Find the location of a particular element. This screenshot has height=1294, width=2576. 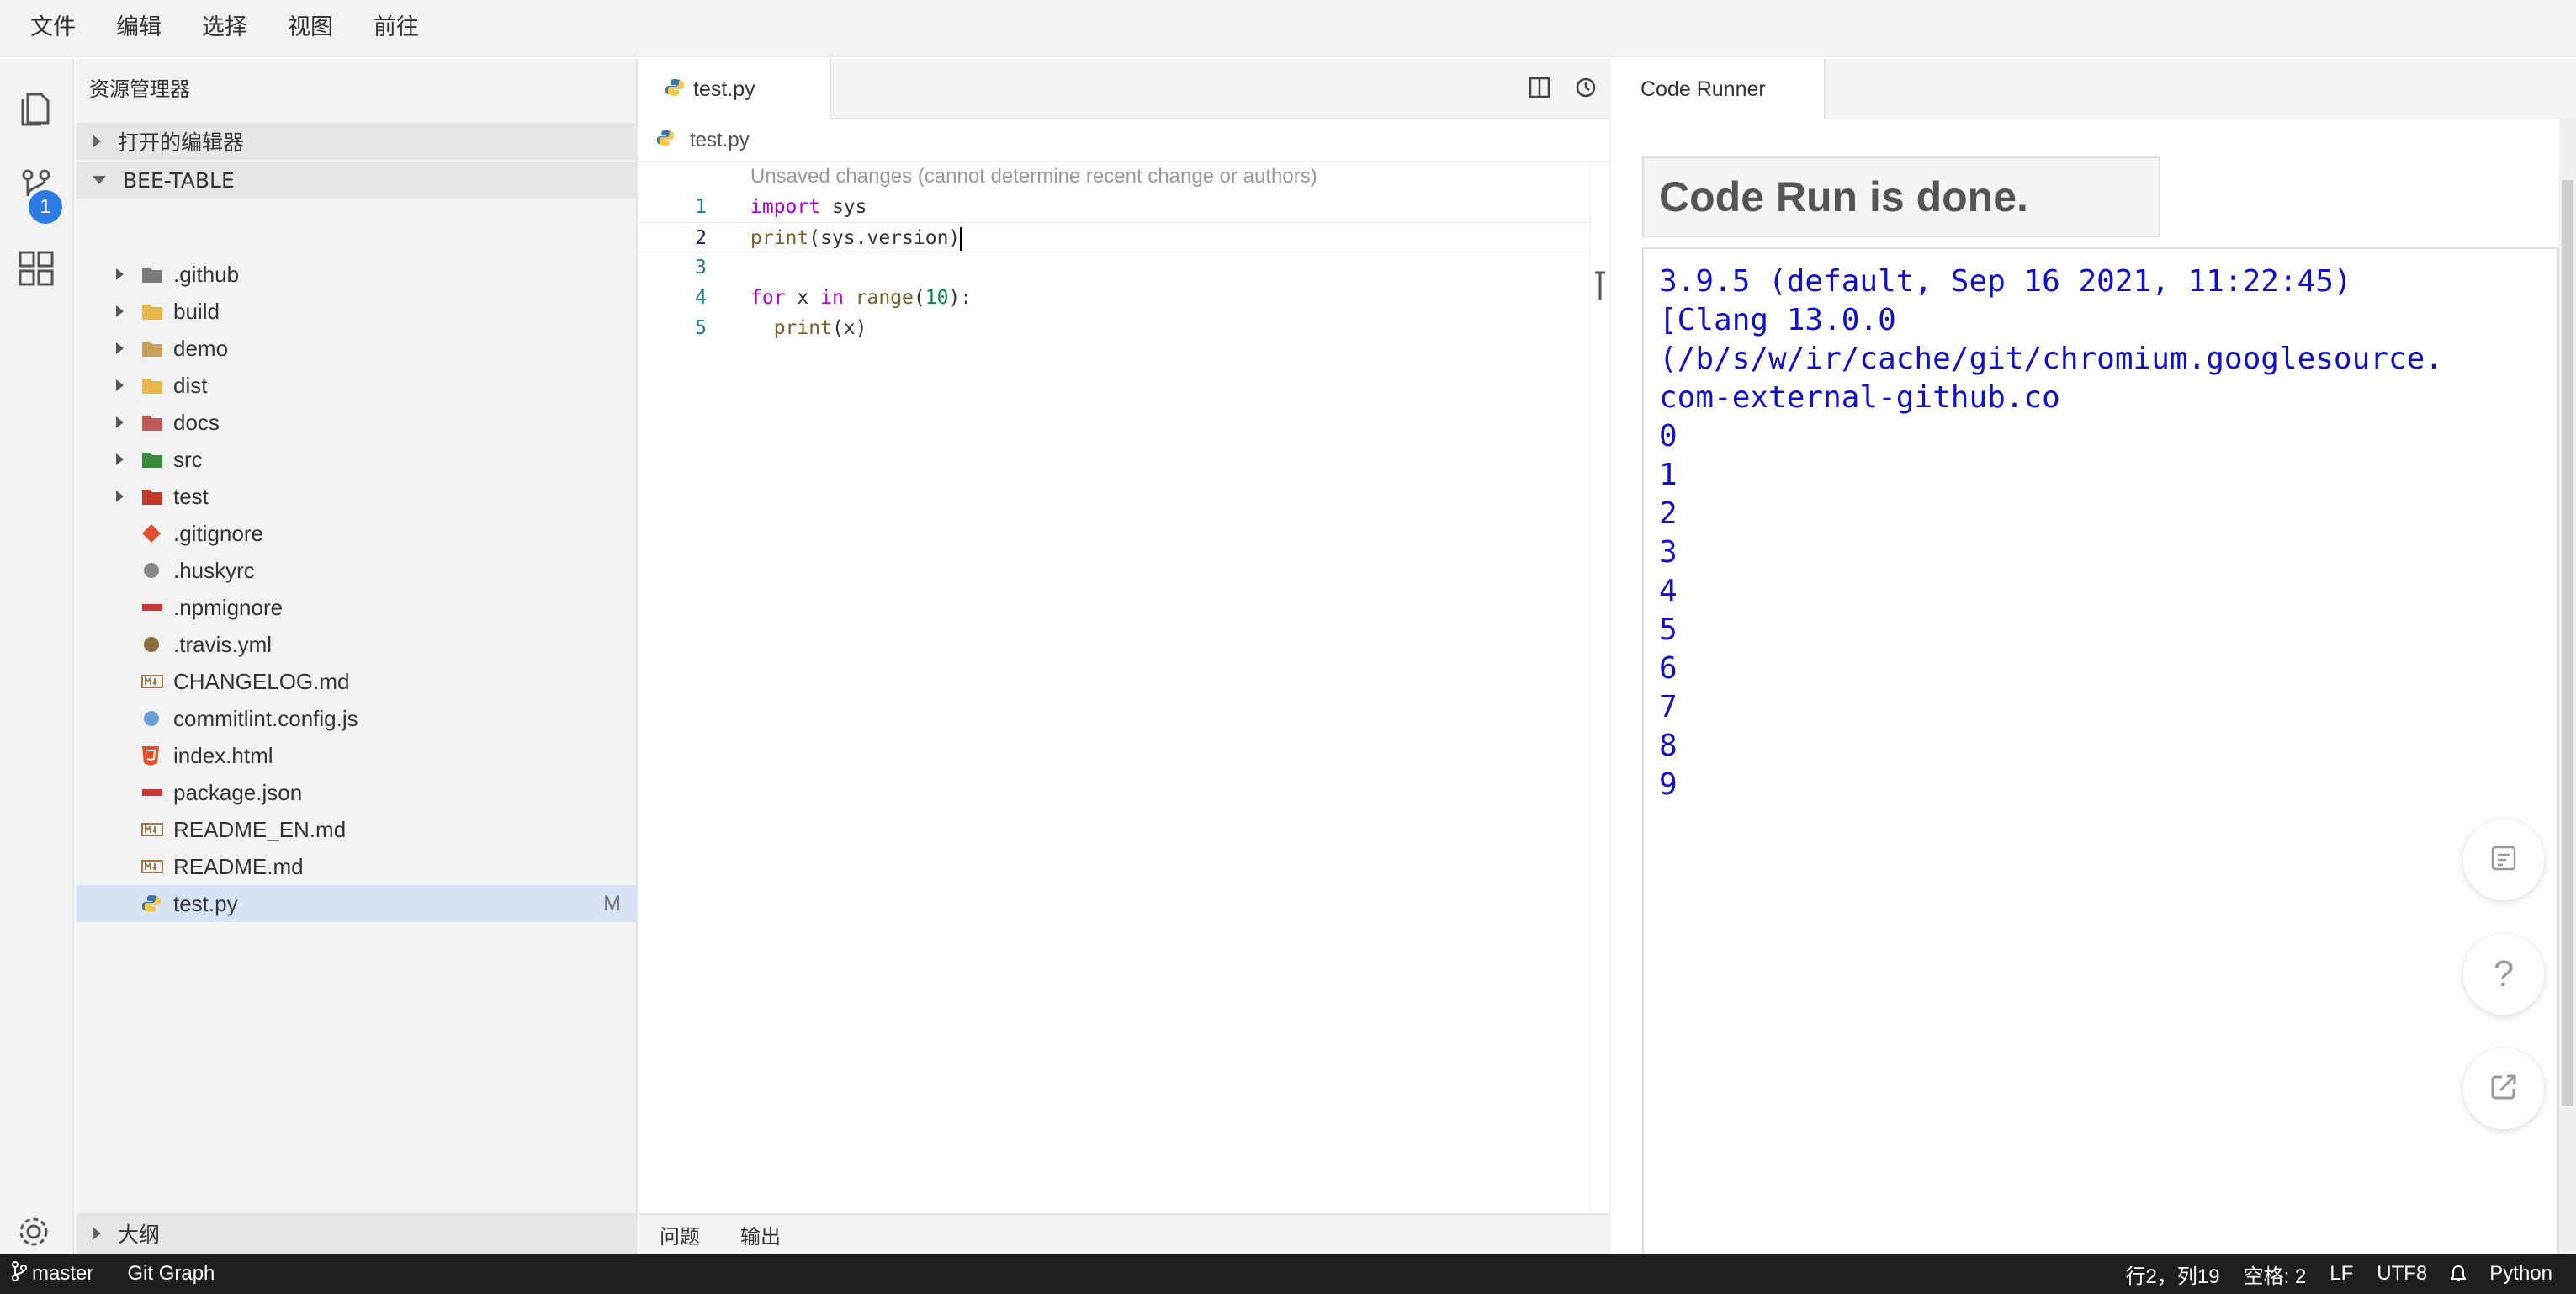

file-name: dist is located at coordinates (190, 385).